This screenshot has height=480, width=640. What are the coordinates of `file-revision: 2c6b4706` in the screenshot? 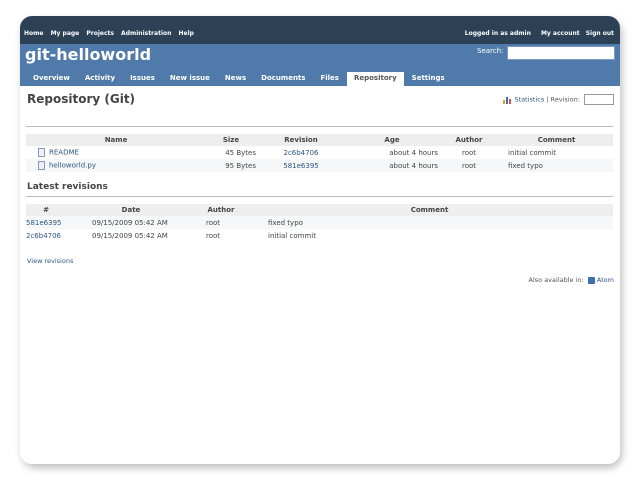 It's located at (301, 152).